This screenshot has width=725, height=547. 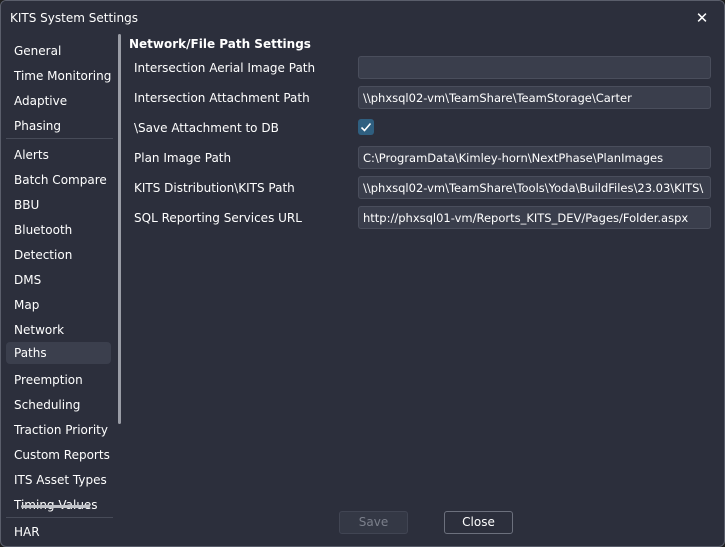 I want to click on aerial-image-path-input, so click(x=534, y=67).